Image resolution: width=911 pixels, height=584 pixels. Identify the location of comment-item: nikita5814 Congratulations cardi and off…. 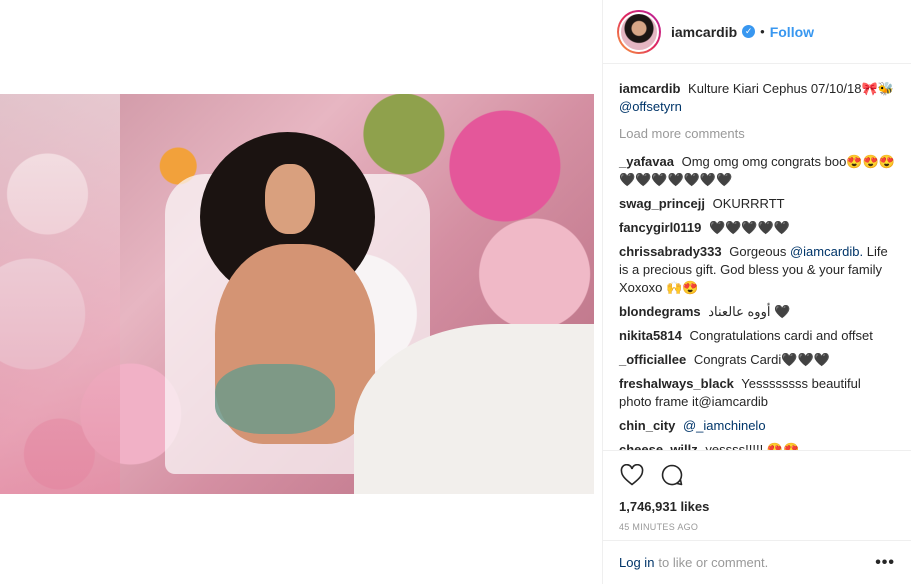
(757, 336).